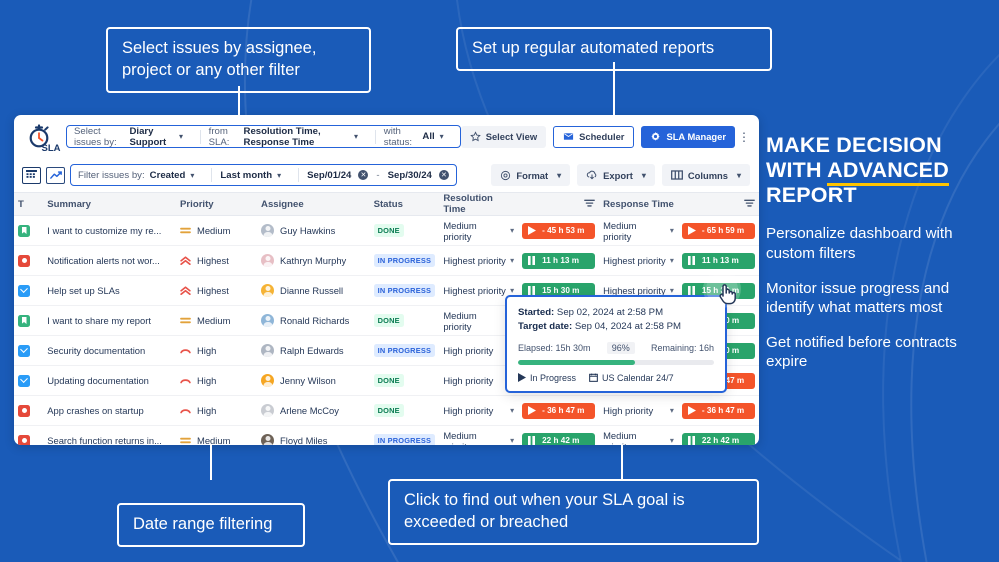  I want to click on cell-resolution-badge: 22 h 42 m, so click(559, 435).